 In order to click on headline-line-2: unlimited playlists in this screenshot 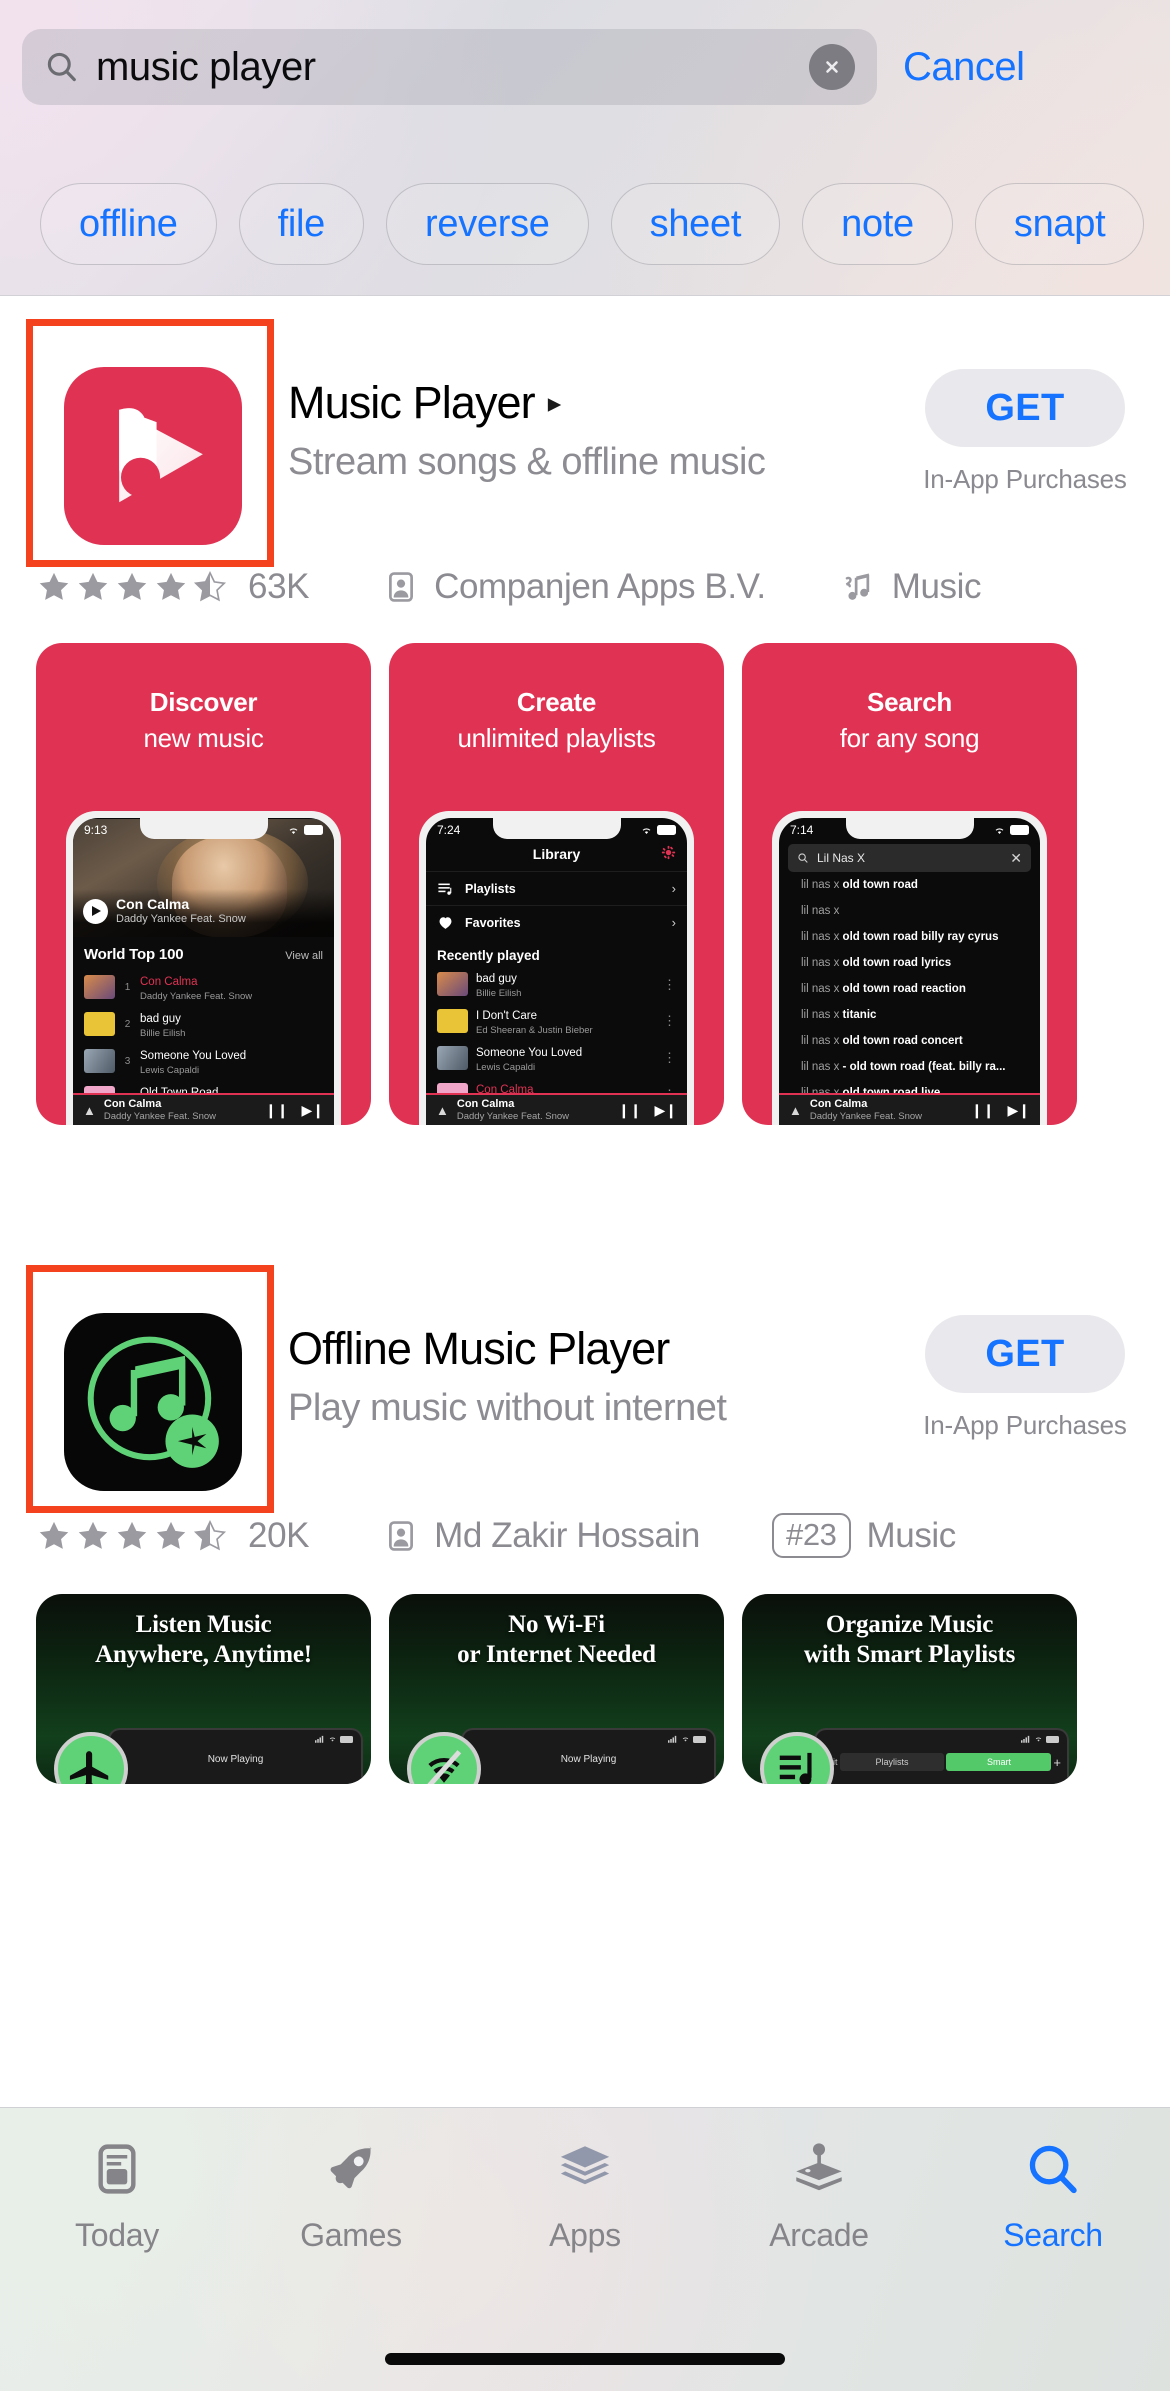, I will do `click(556, 738)`.